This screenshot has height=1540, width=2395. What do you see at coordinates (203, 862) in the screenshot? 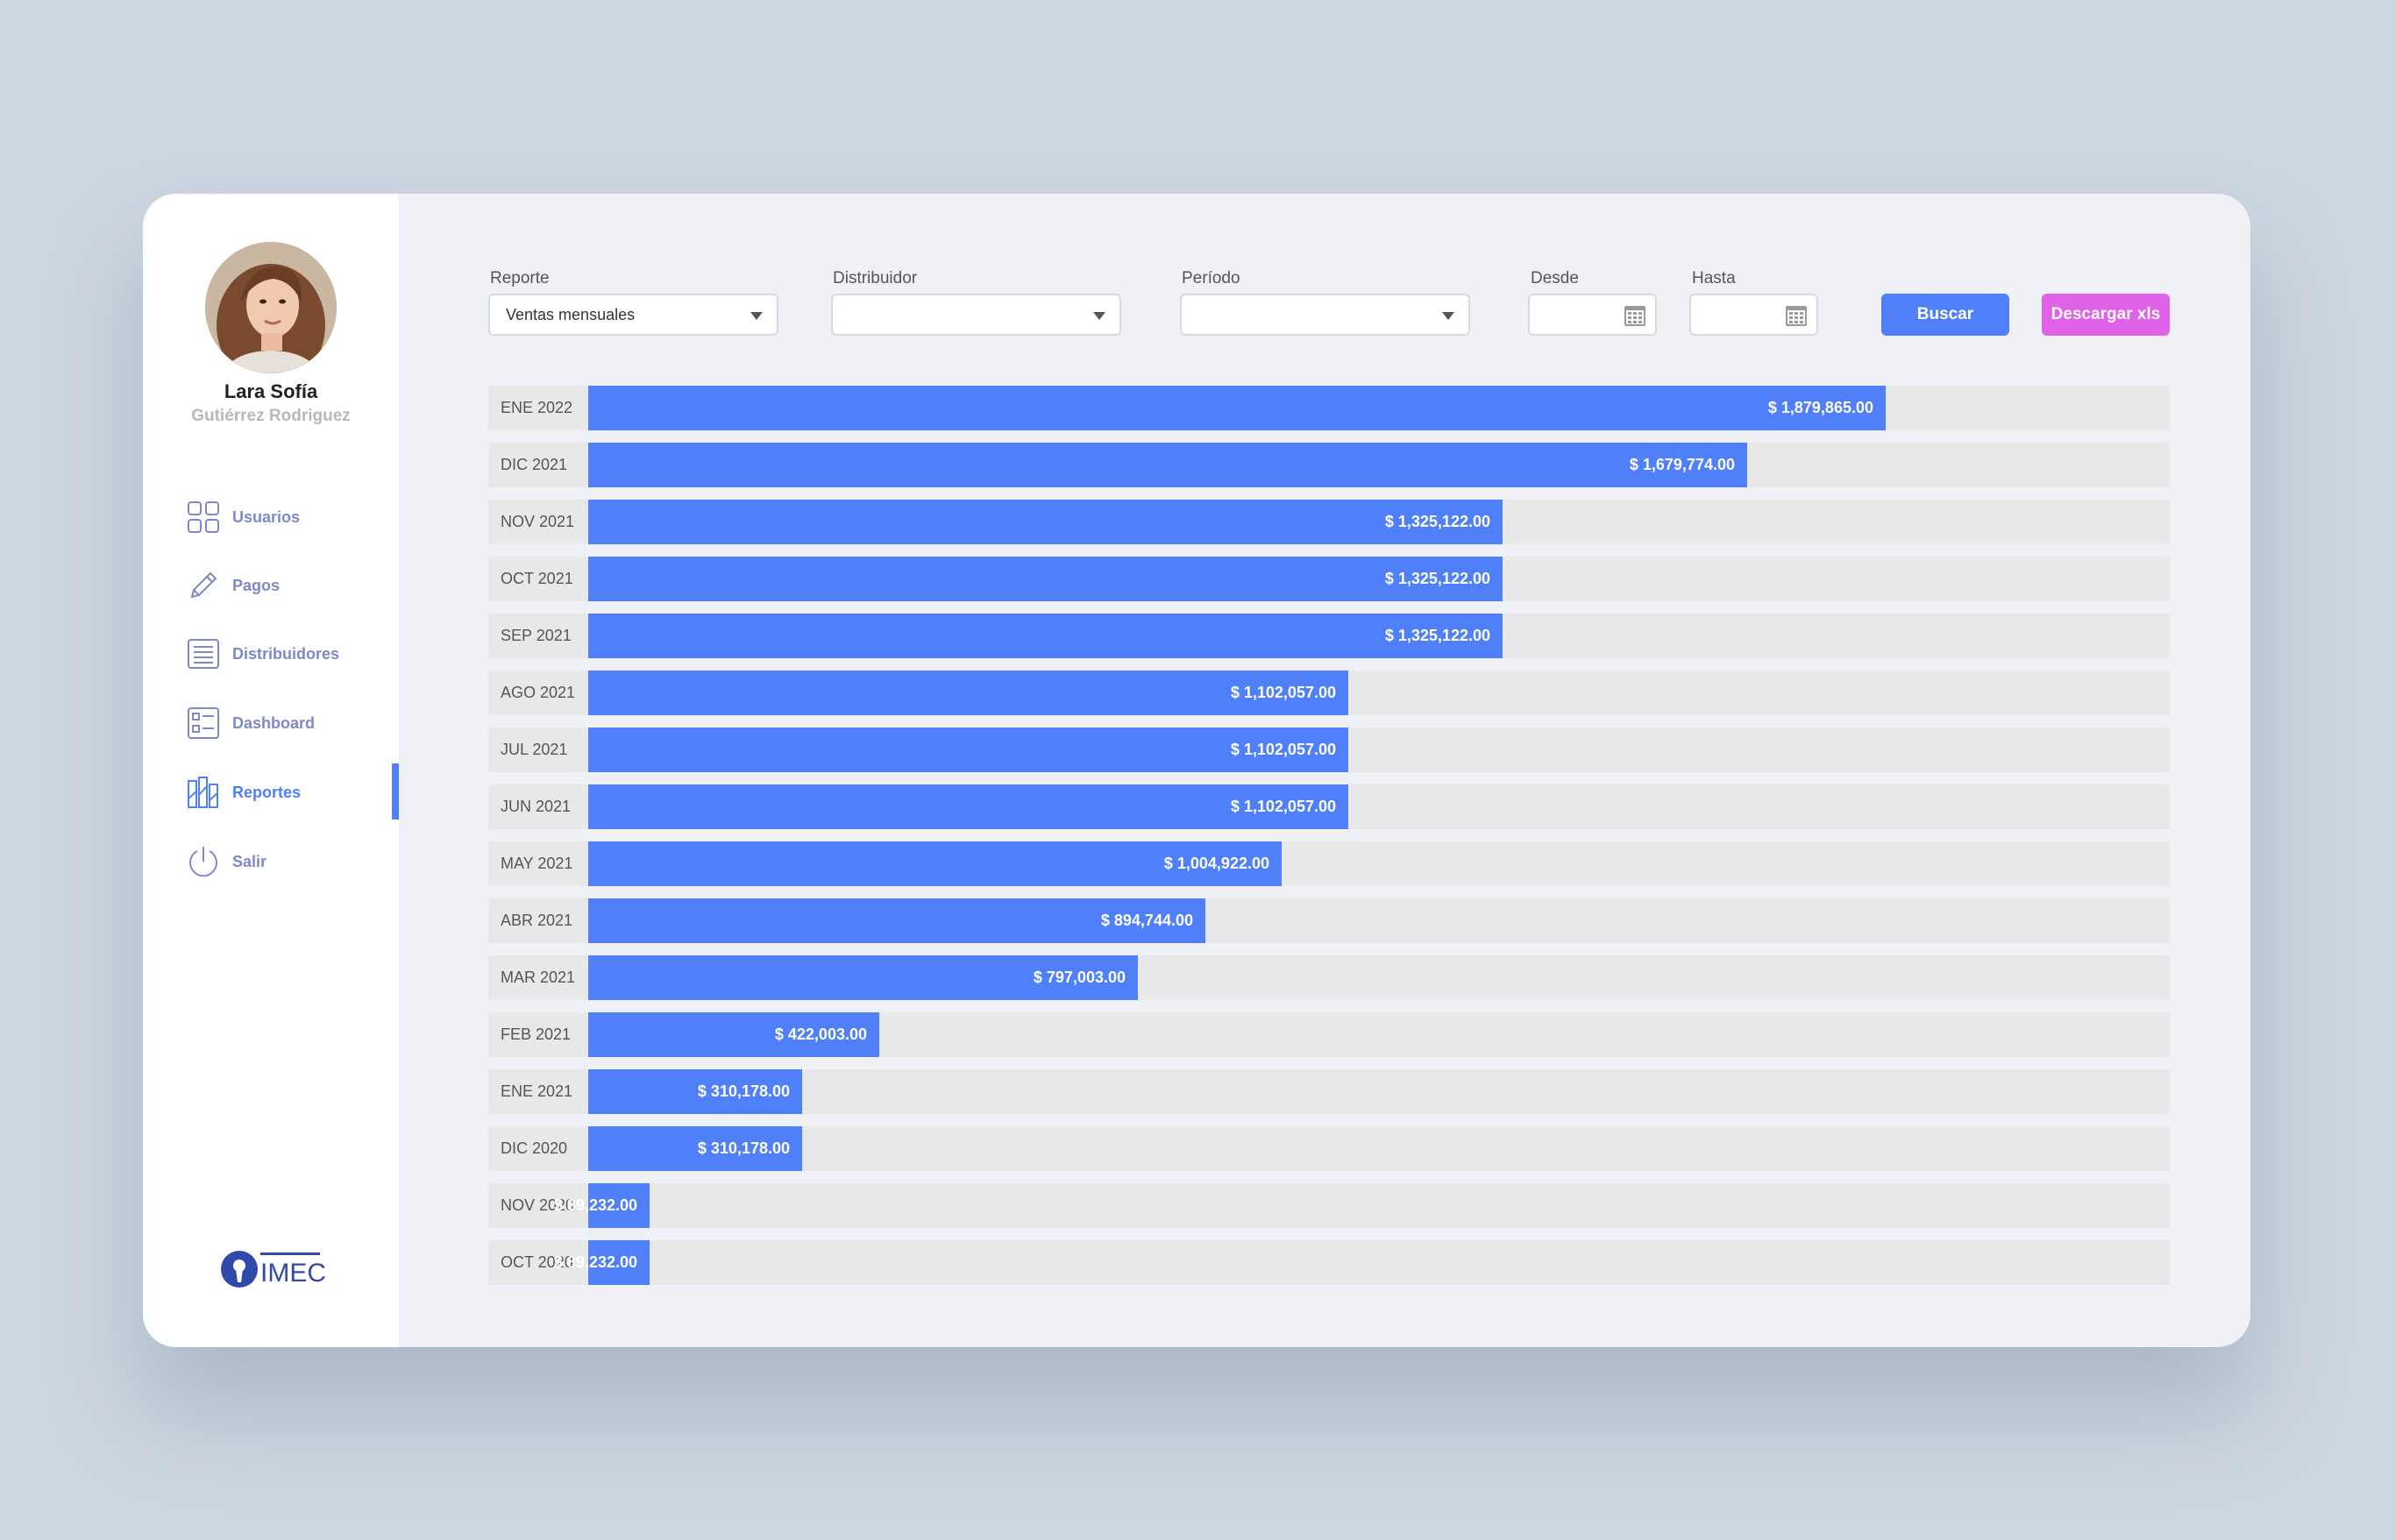
I see `power-icon` at bounding box center [203, 862].